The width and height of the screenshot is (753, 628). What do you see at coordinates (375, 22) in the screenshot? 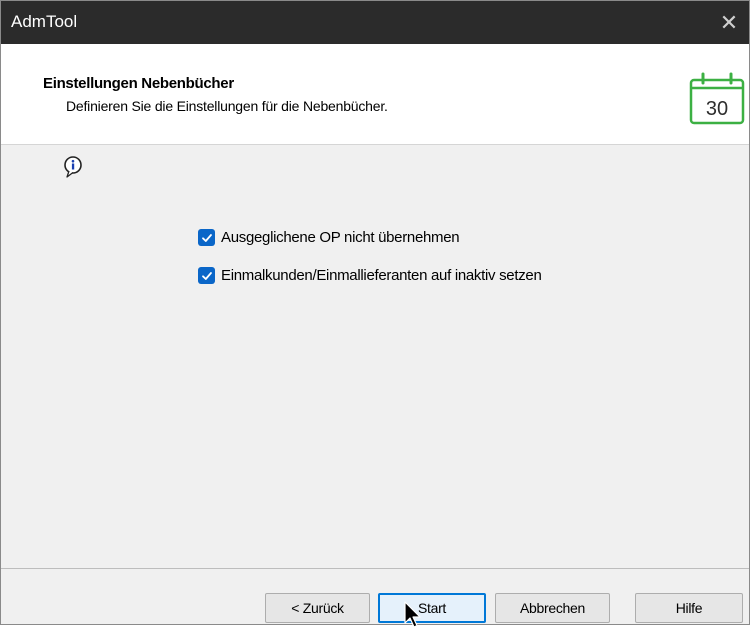
I see `title-bar: AdmTool ✕` at bounding box center [375, 22].